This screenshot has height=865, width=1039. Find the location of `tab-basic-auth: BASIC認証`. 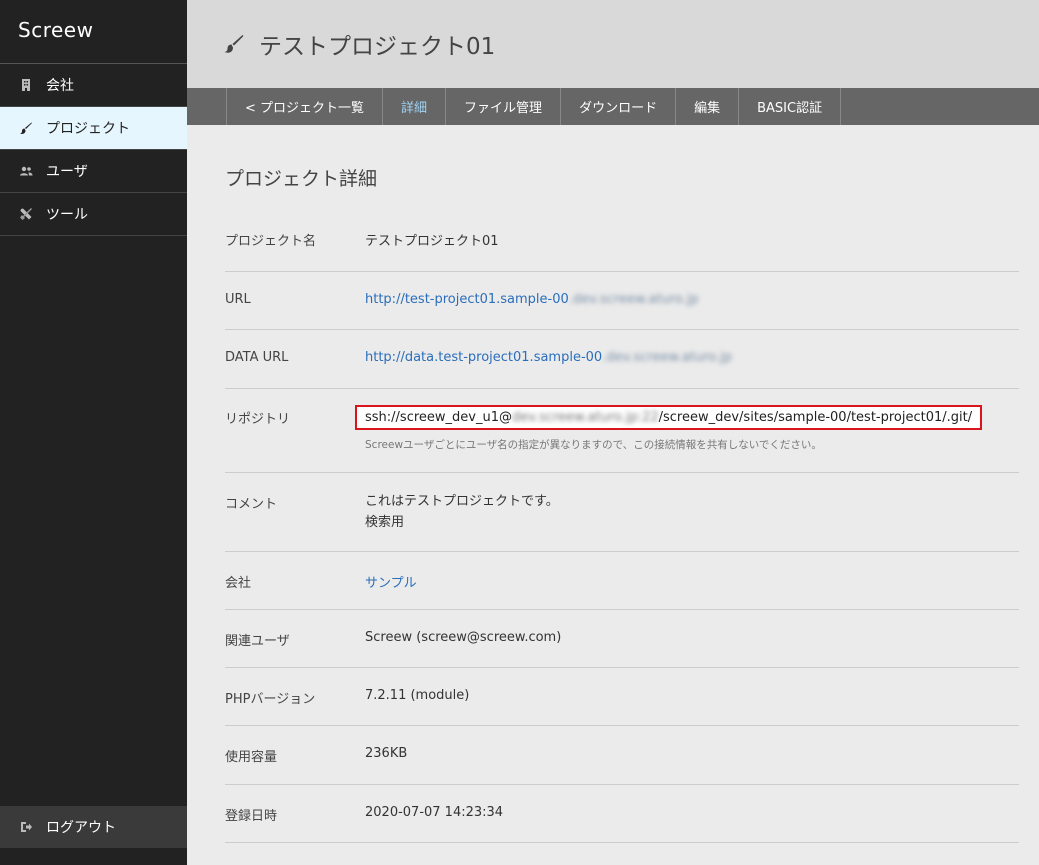

tab-basic-auth: BASIC認証 is located at coordinates (790, 106).